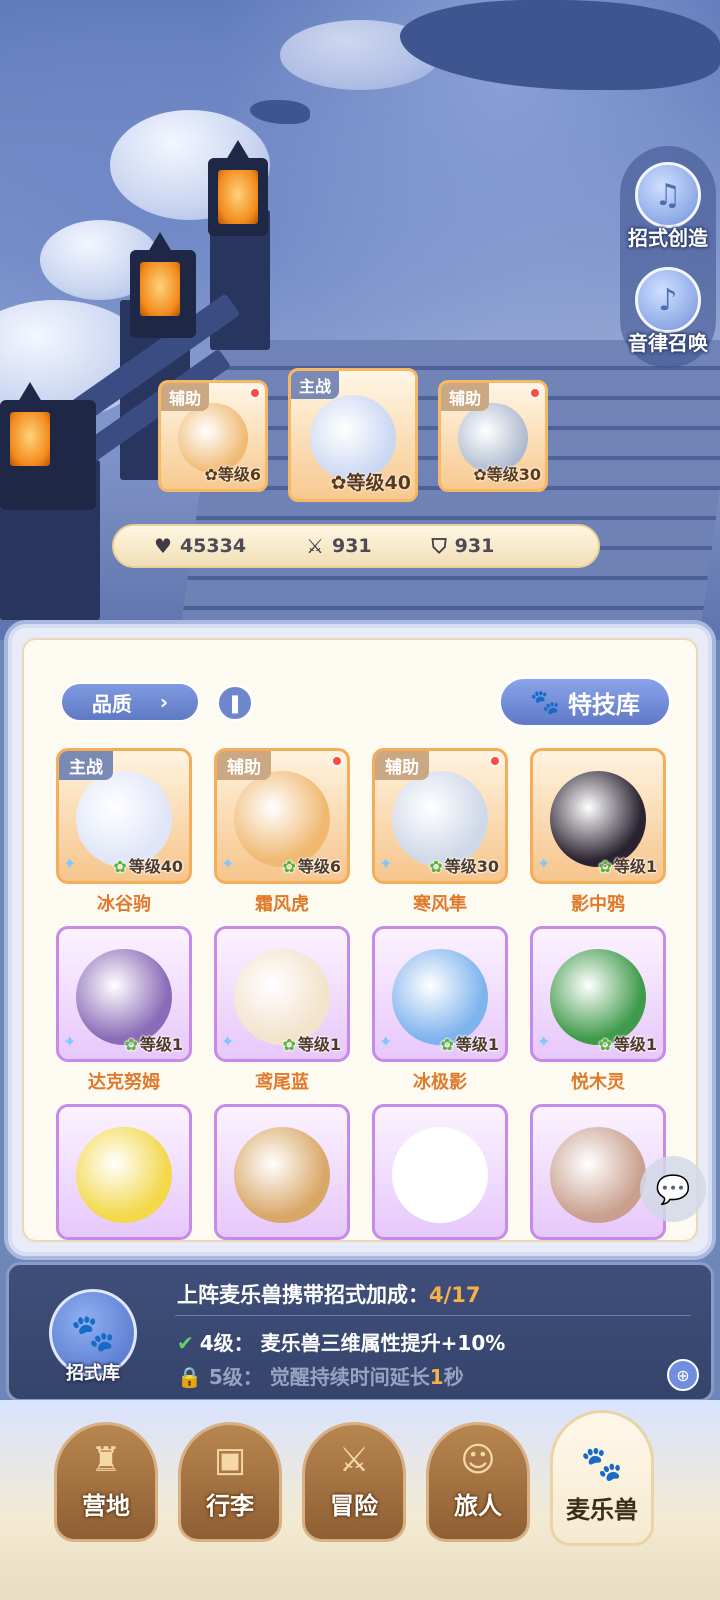 The width and height of the screenshot is (720, 1600). What do you see at coordinates (545, 702) in the screenshot?
I see `paw-icon: 🐾` at bounding box center [545, 702].